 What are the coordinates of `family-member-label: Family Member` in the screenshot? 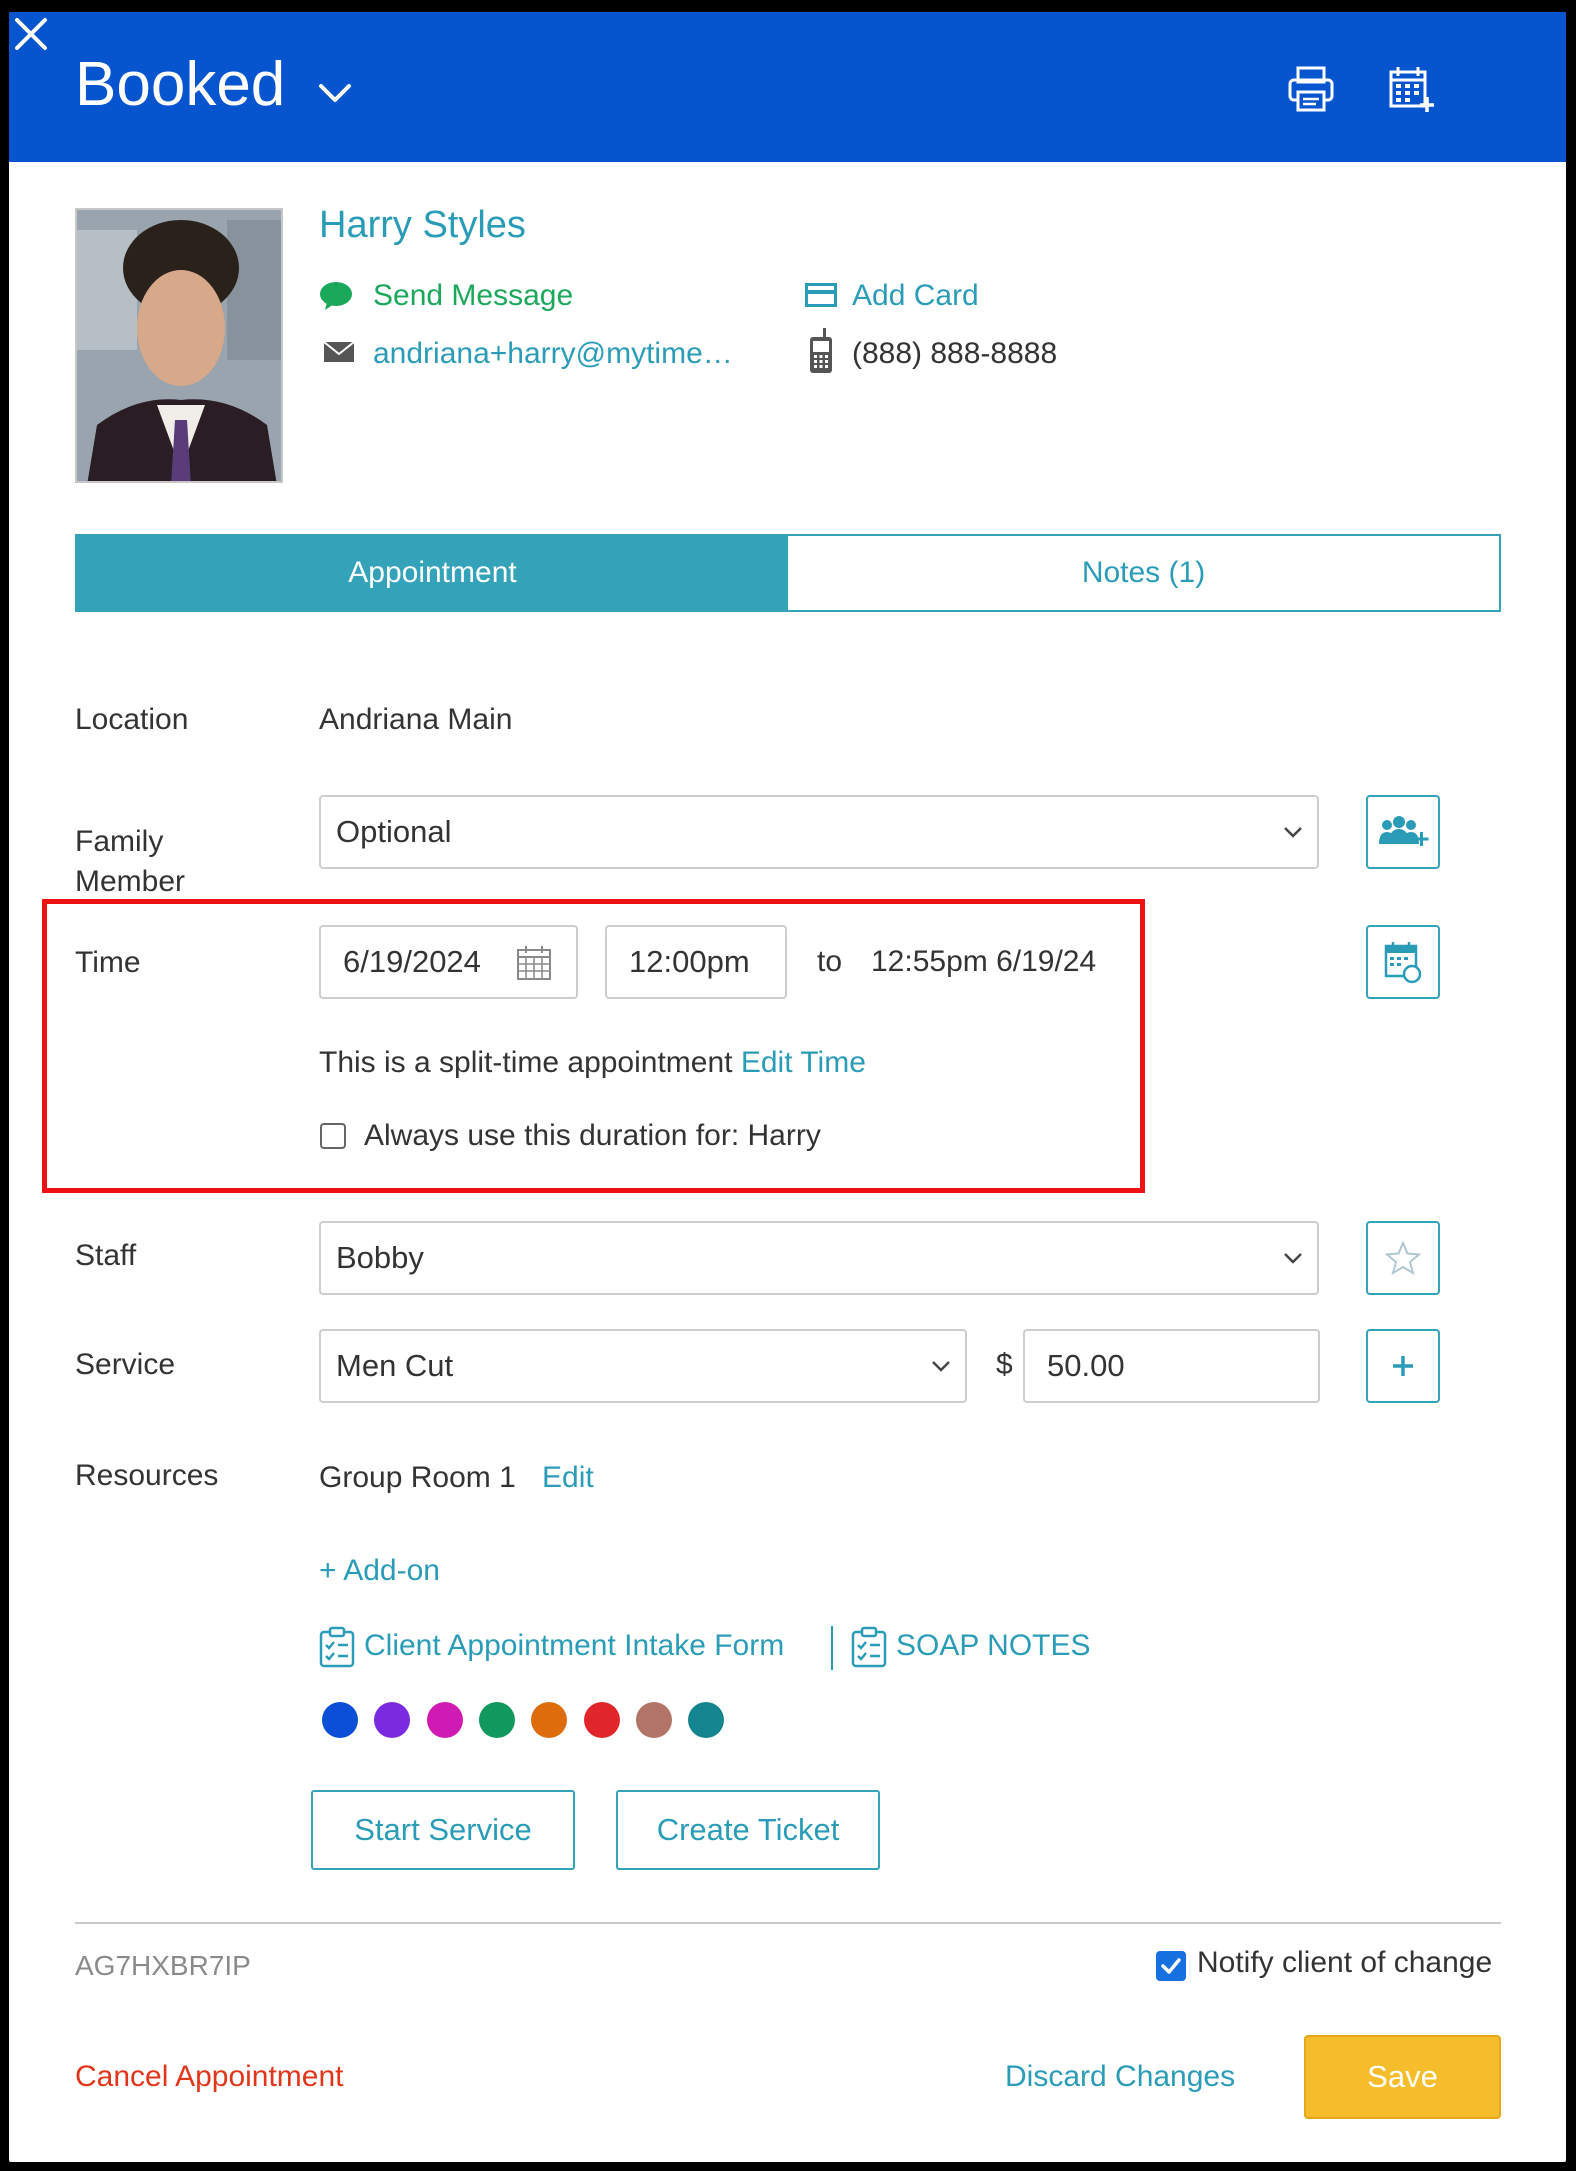 It's located at (130, 861).